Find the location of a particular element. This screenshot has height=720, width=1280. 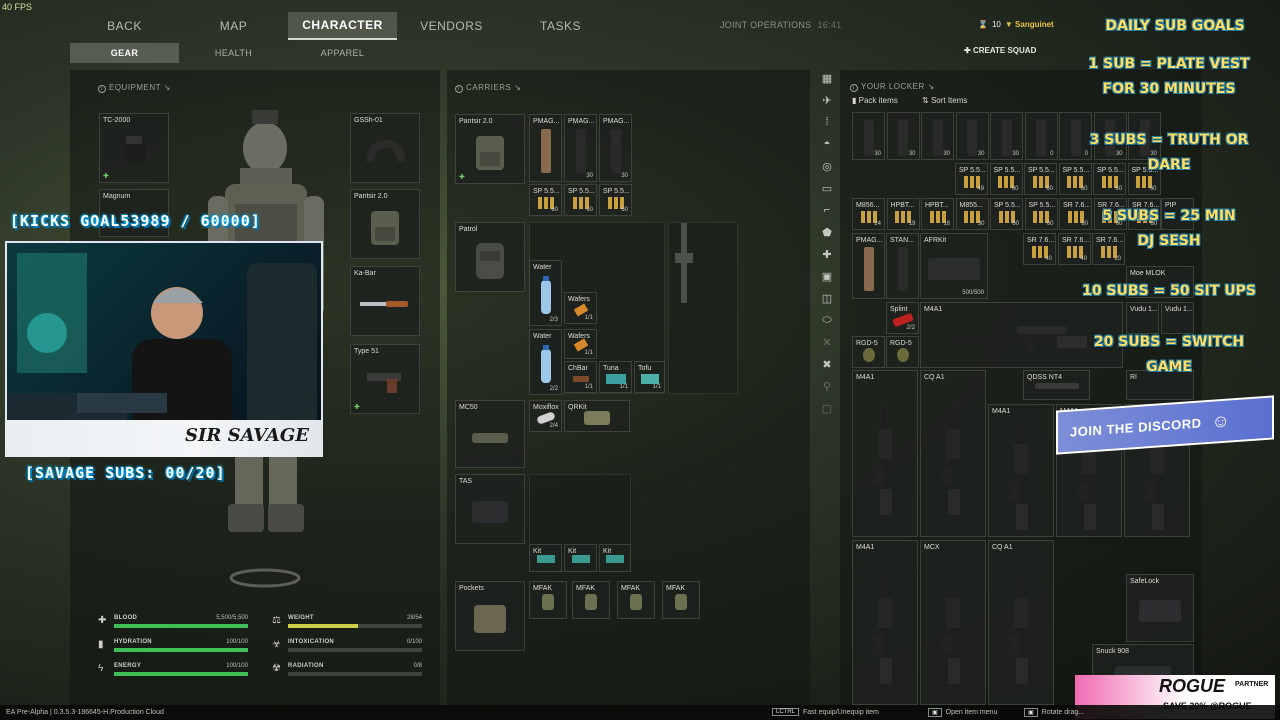

locker-item: Splint 2/2 is located at coordinates (902, 318).